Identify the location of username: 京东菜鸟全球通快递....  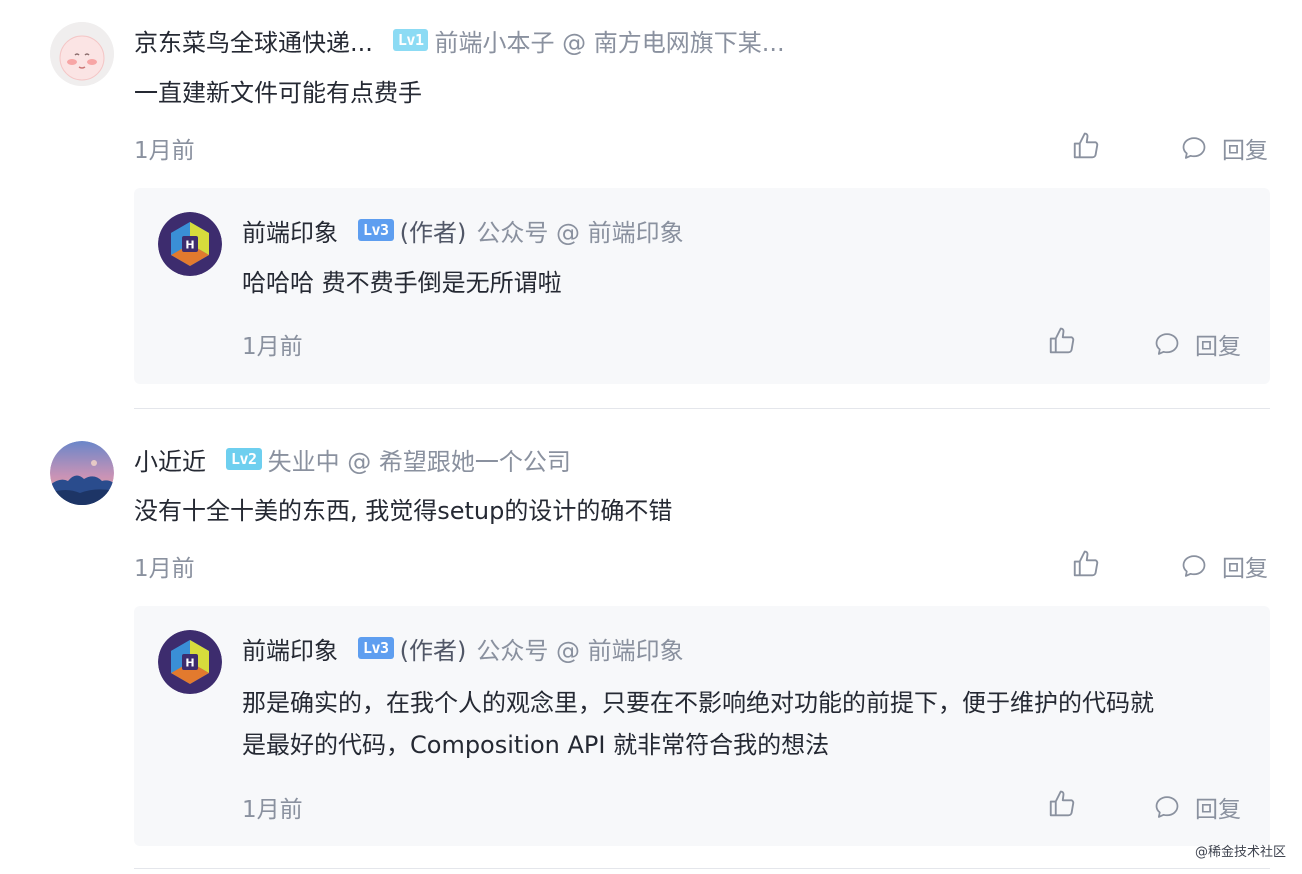
(253, 40).